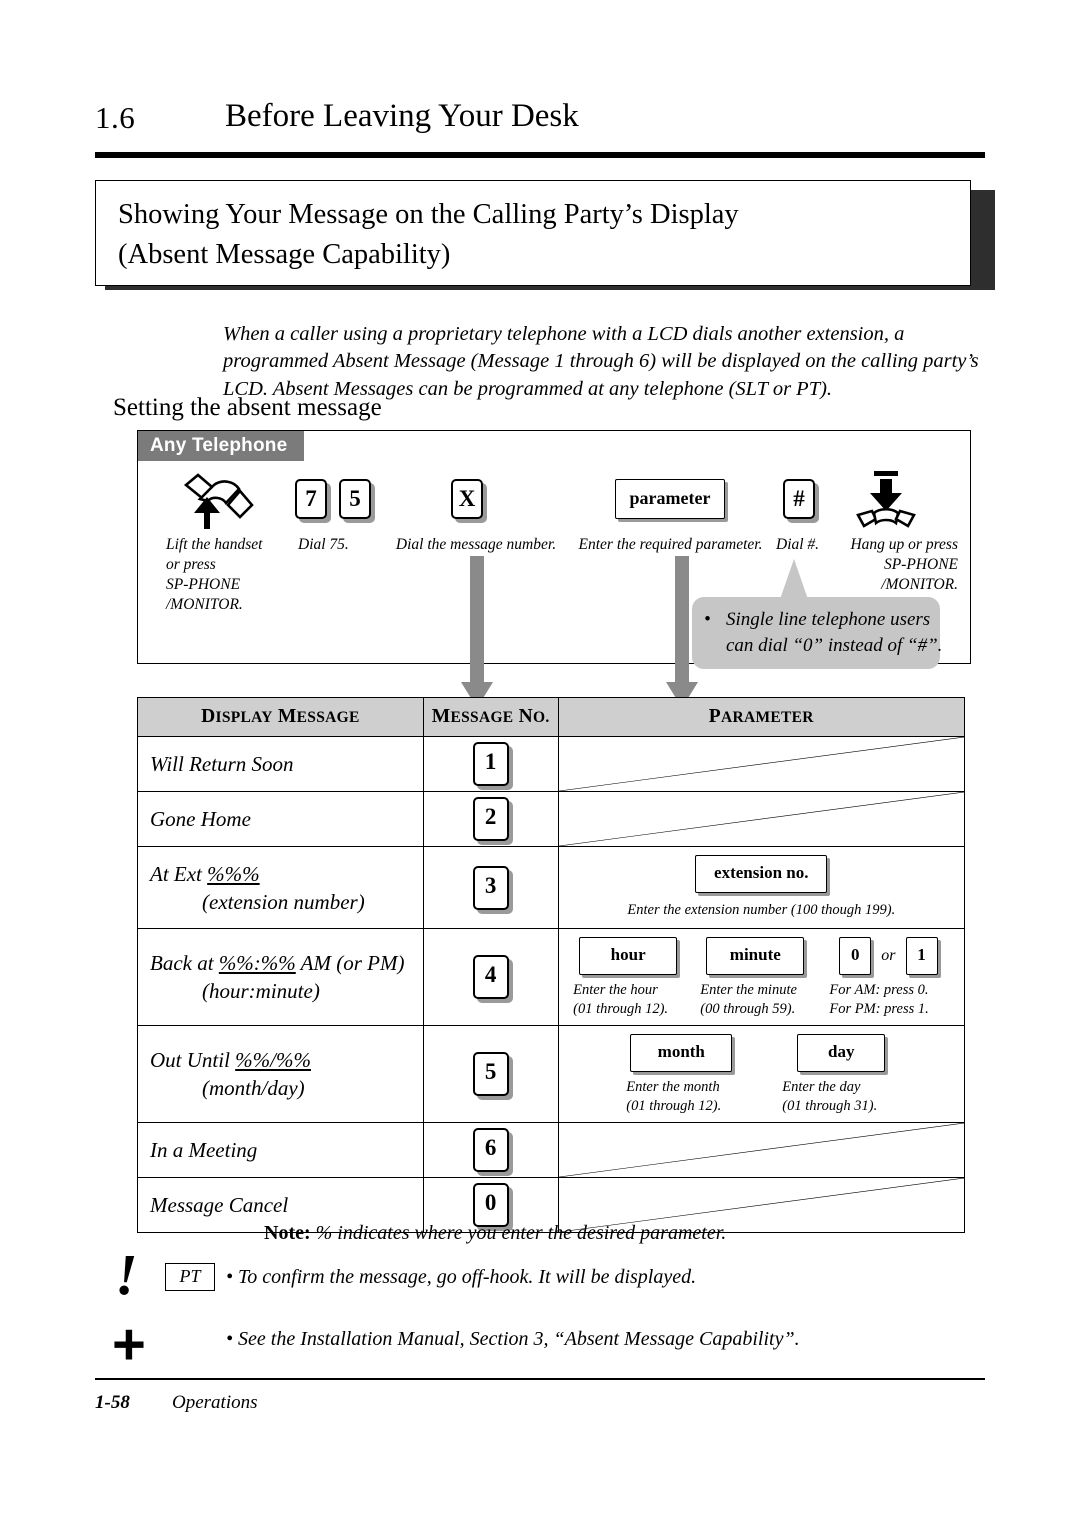 The height and width of the screenshot is (1528, 1080). What do you see at coordinates (476, 544) in the screenshot?
I see `step-3-caption: Dial the message number.` at bounding box center [476, 544].